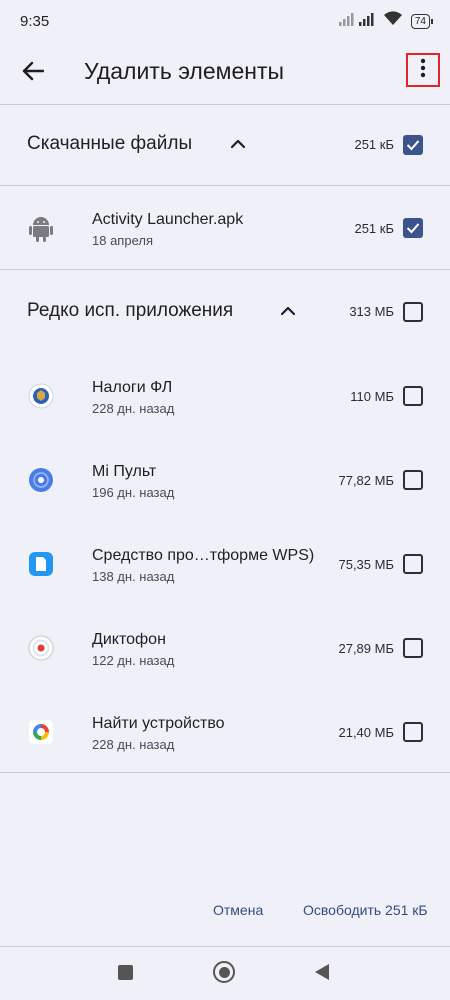 The height and width of the screenshot is (1000, 450). Describe the element at coordinates (322, 972) in the screenshot. I see `back-triangle-icon` at that location.